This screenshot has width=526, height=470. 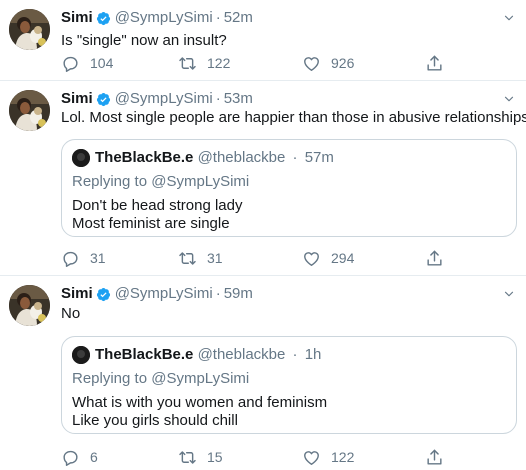 I want to click on retweet-count: 15, so click(x=215, y=457).